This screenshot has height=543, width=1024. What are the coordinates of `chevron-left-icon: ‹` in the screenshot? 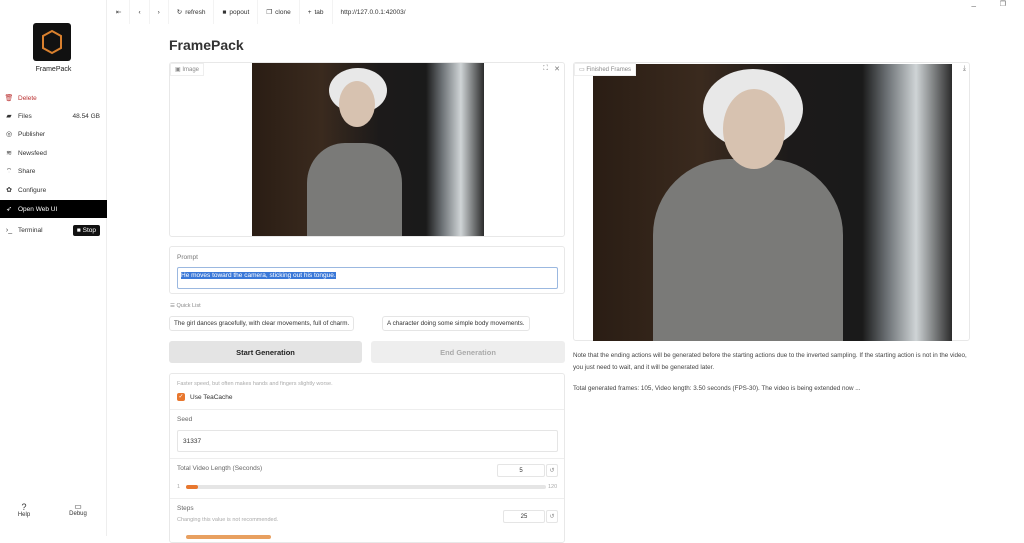 It's located at (139, 12).